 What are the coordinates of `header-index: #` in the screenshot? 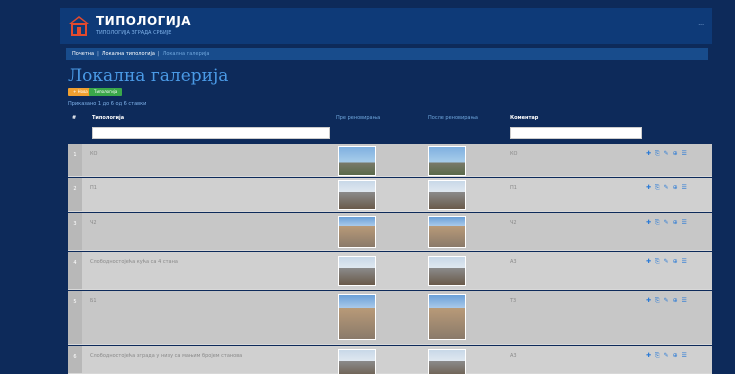 It's located at (74, 118).